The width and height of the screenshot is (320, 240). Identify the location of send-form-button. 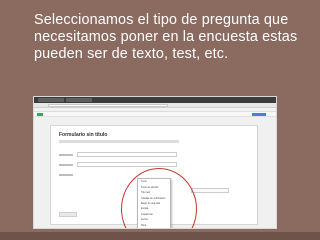
(259, 114).